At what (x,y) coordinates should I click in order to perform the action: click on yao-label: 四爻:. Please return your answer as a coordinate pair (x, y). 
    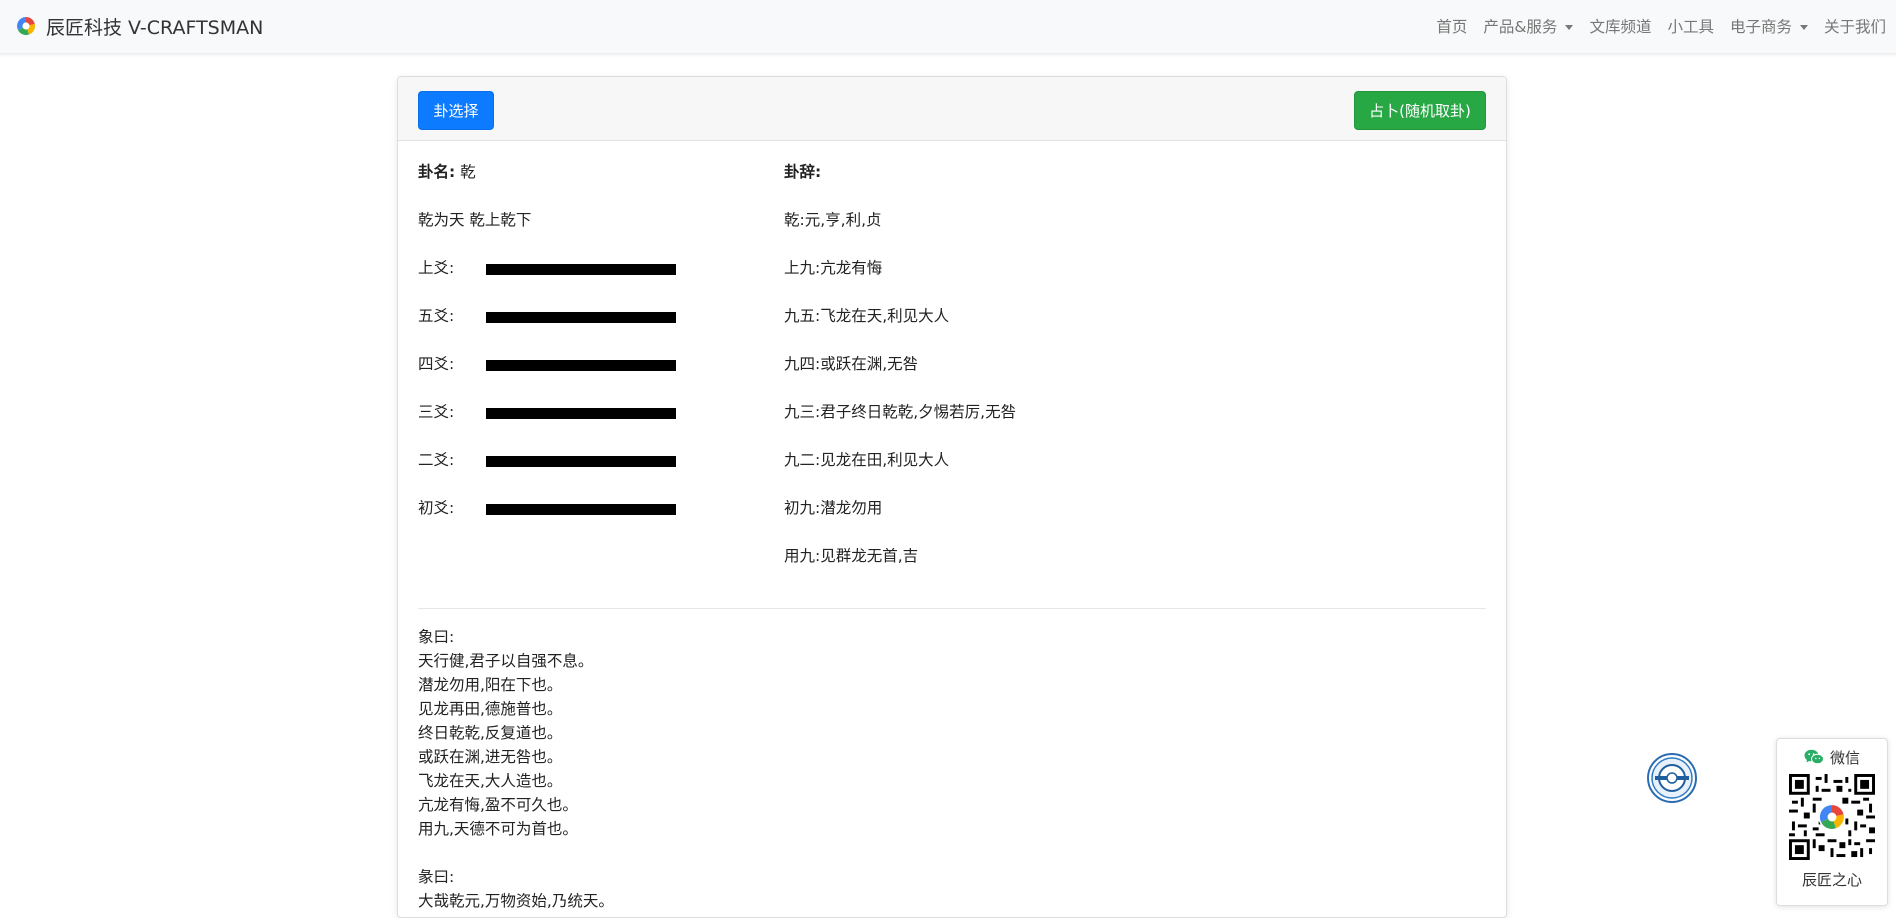
    Looking at the image, I should click on (436, 364).